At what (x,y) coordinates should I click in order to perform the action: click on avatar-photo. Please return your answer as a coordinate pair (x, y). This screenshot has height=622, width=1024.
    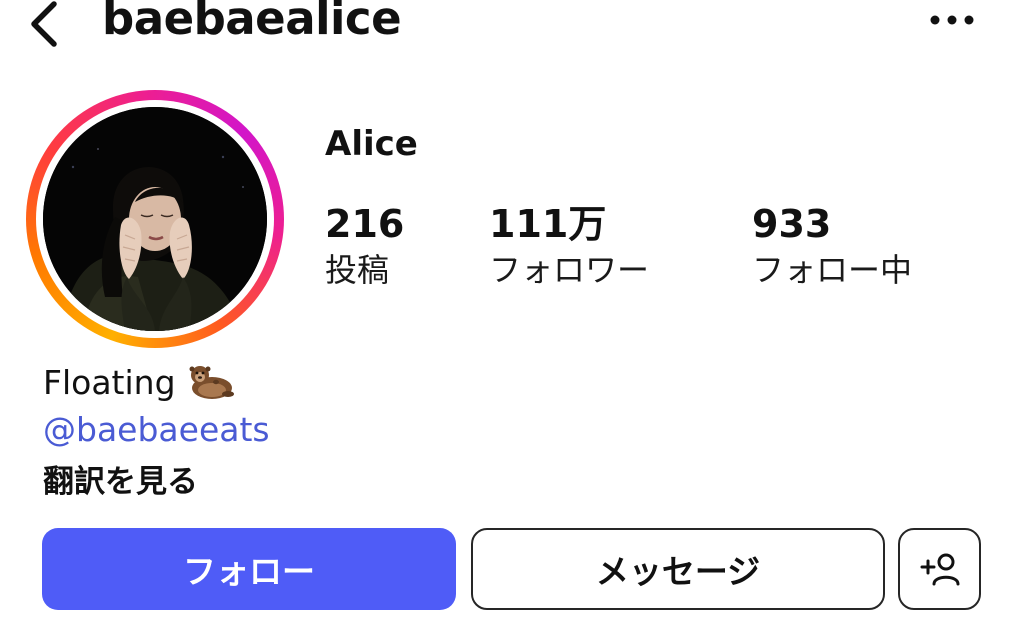
    Looking at the image, I should click on (155, 219).